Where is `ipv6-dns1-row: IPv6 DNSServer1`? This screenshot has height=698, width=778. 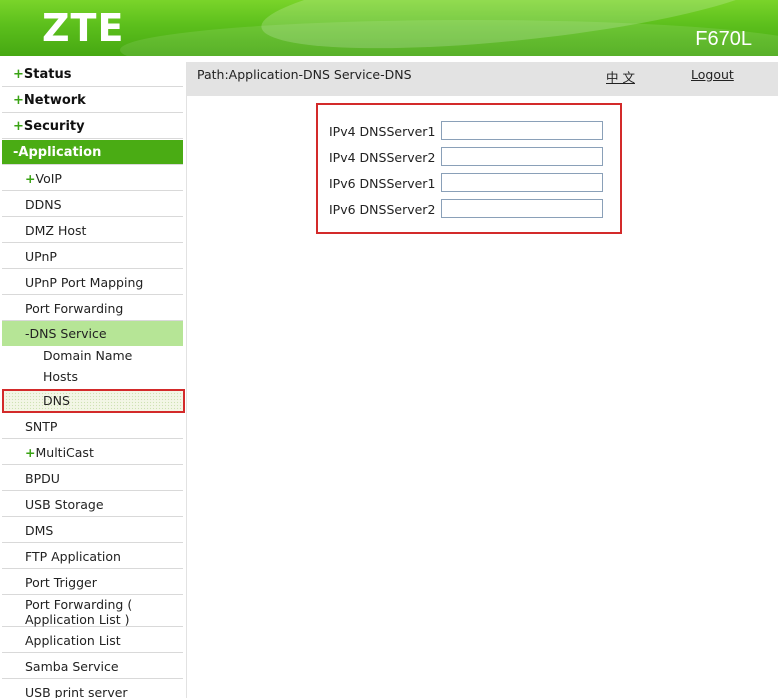
ipv6-dns1-row: IPv6 DNSServer1 is located at coordinates (469, 184).